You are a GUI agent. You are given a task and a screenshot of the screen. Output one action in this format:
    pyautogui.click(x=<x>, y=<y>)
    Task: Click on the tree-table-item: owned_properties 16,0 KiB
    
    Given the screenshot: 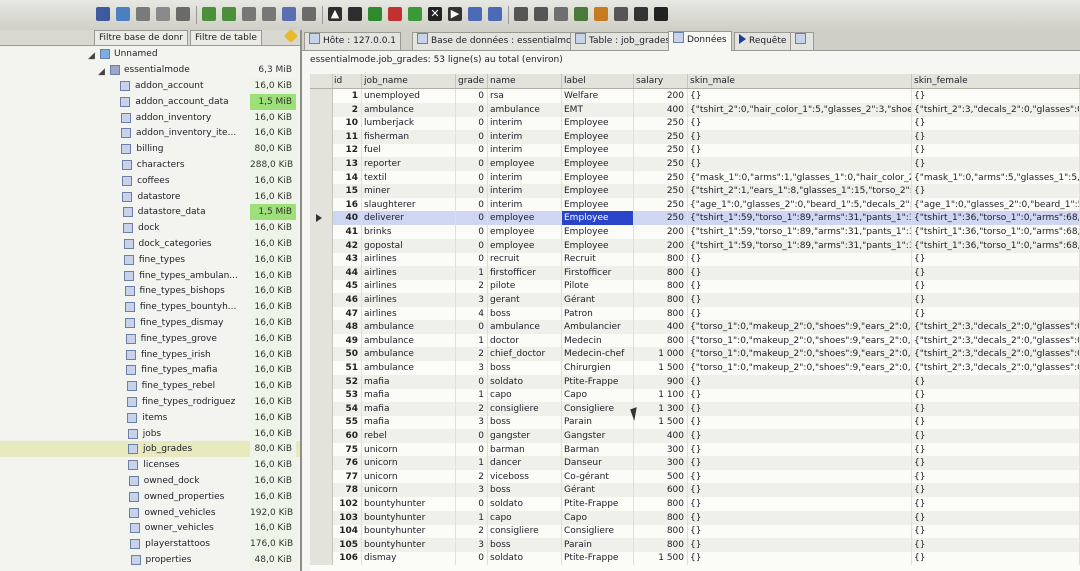 What is the action you would take?
    pyautogui.click(x=150, y=496)
    